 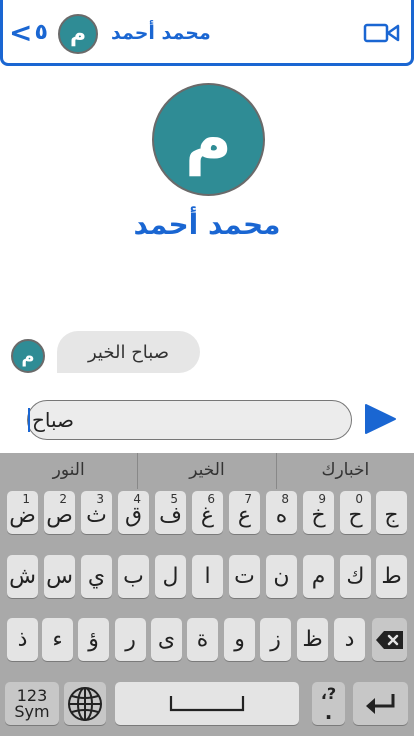 I want to click on suggestion-item: الخير, so click(x=207, y=471).